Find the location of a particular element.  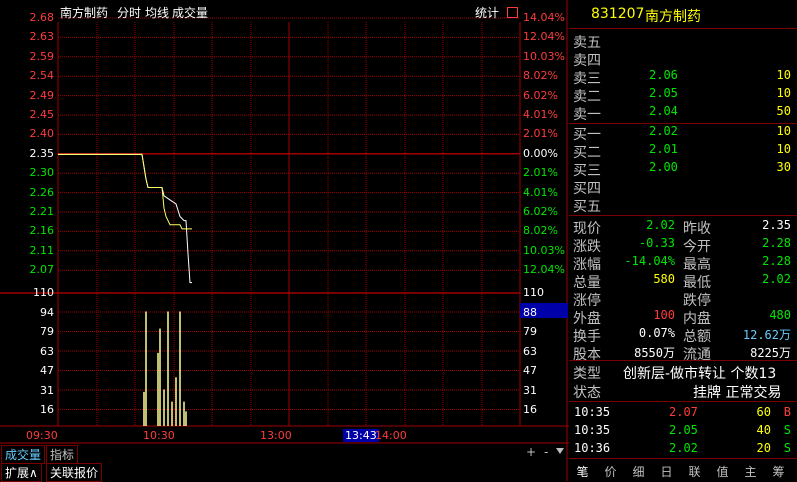

stat-label: 今开 is located at coordinates (697, 247).